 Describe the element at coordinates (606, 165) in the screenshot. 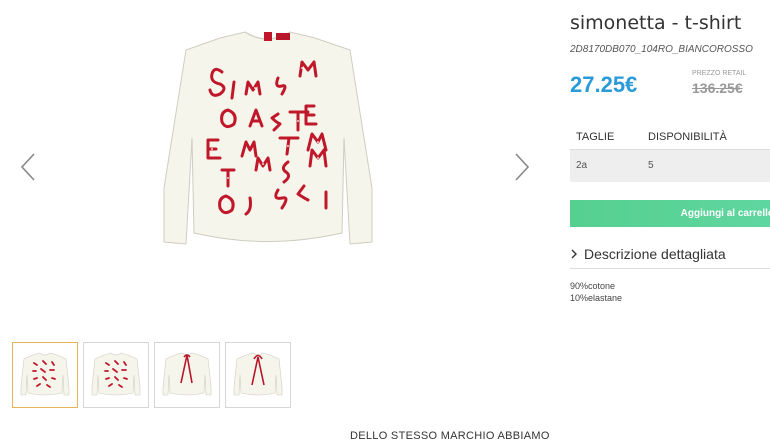

I see `size-value: 2a` at that location.